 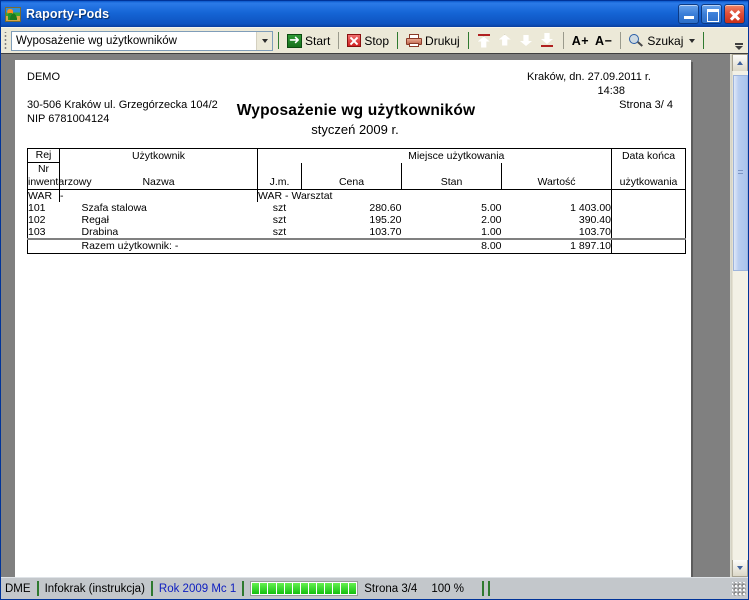 What do you see at coordinates (68, 14) in the screenshot?
I see `window-title: Raporty-Pods` at bounding box center [68, 14].